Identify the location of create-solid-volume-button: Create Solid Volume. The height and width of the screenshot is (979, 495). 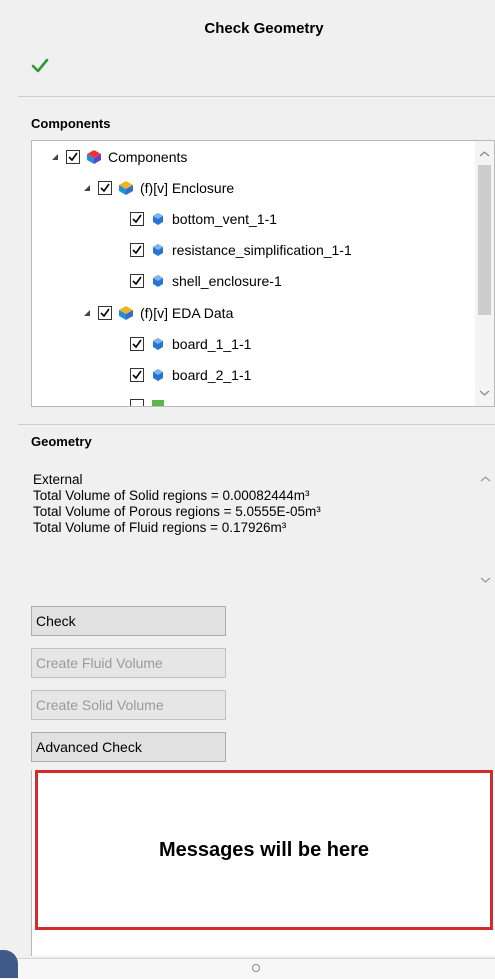
(128, 705).